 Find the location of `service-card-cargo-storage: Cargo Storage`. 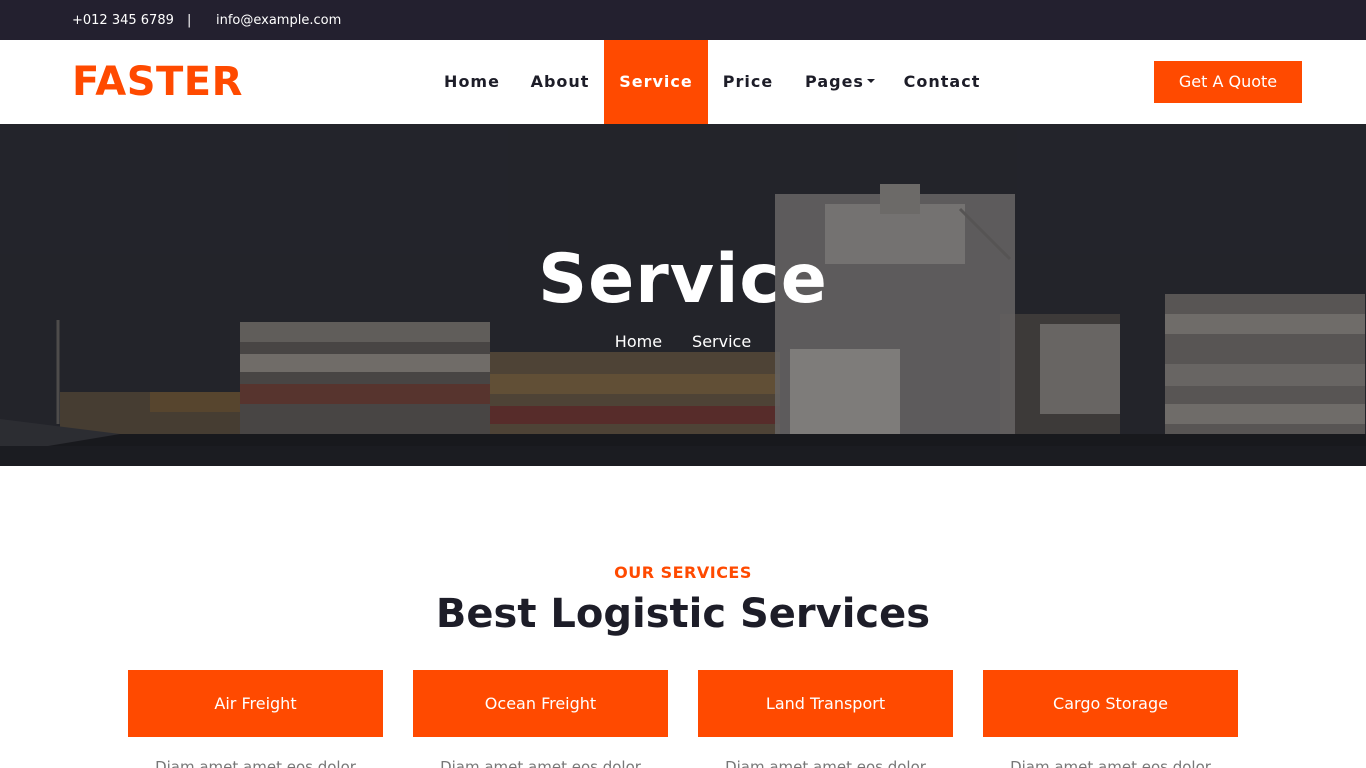

service-card-cargo-storage: Cargo Storage is located at coordinates (1110, 703).